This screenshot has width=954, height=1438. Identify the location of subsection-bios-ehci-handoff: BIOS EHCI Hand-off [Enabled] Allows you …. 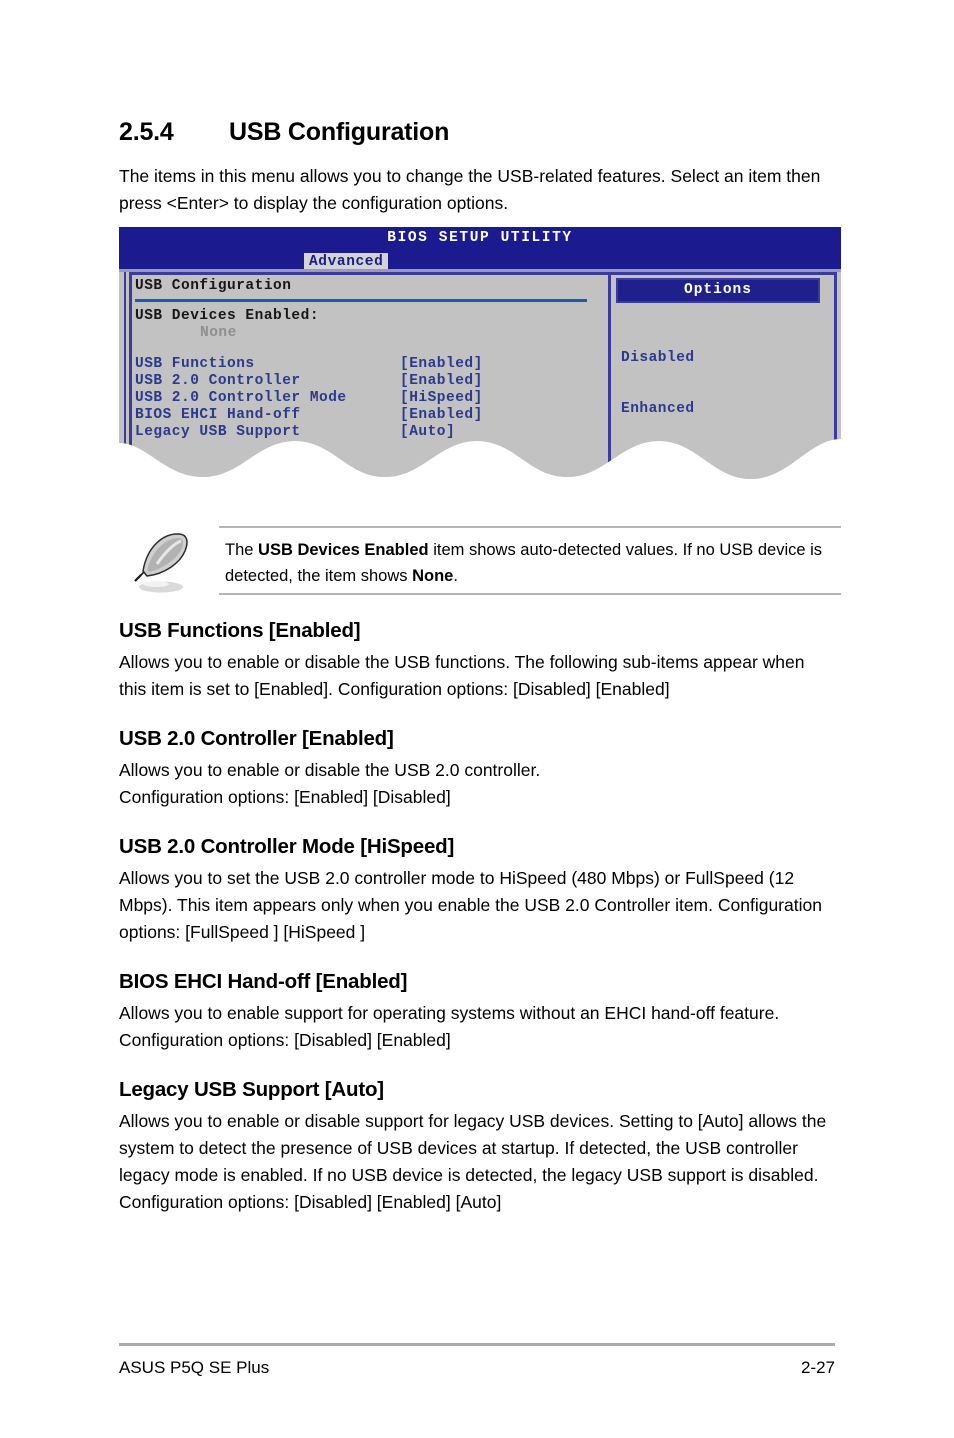
(477, 1012).